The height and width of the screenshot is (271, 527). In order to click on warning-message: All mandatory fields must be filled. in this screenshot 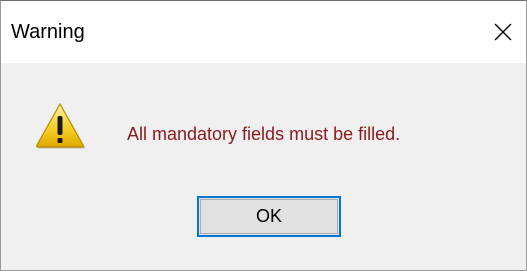, I will do `click(264, 134)`.